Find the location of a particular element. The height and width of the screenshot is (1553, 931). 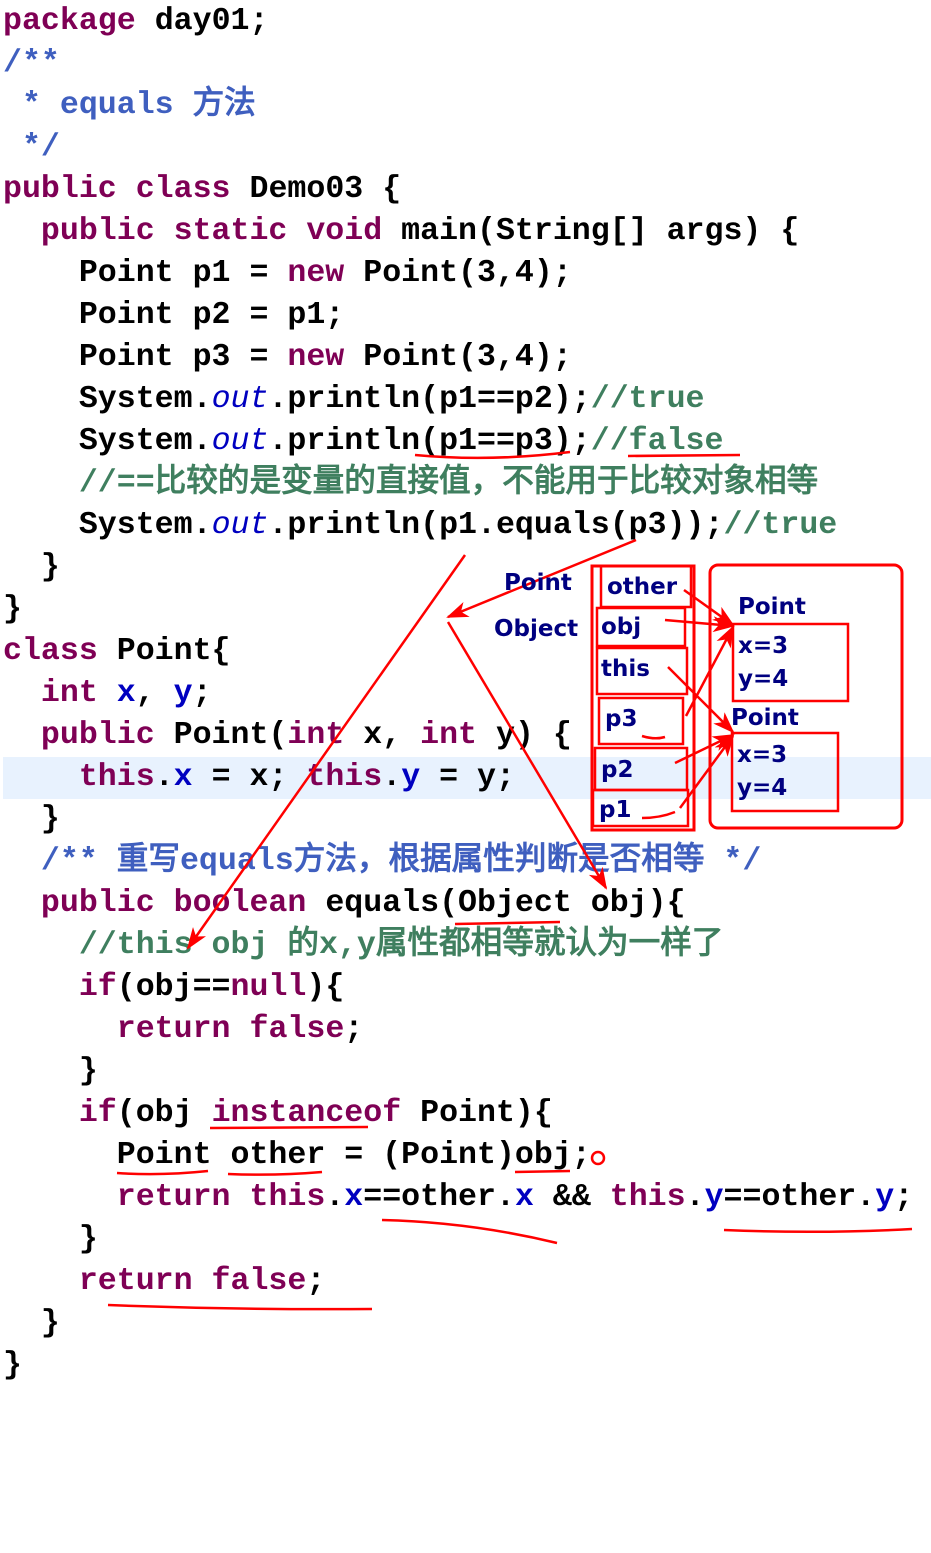

type-label-point: Point is located at coordinates (538, 583).